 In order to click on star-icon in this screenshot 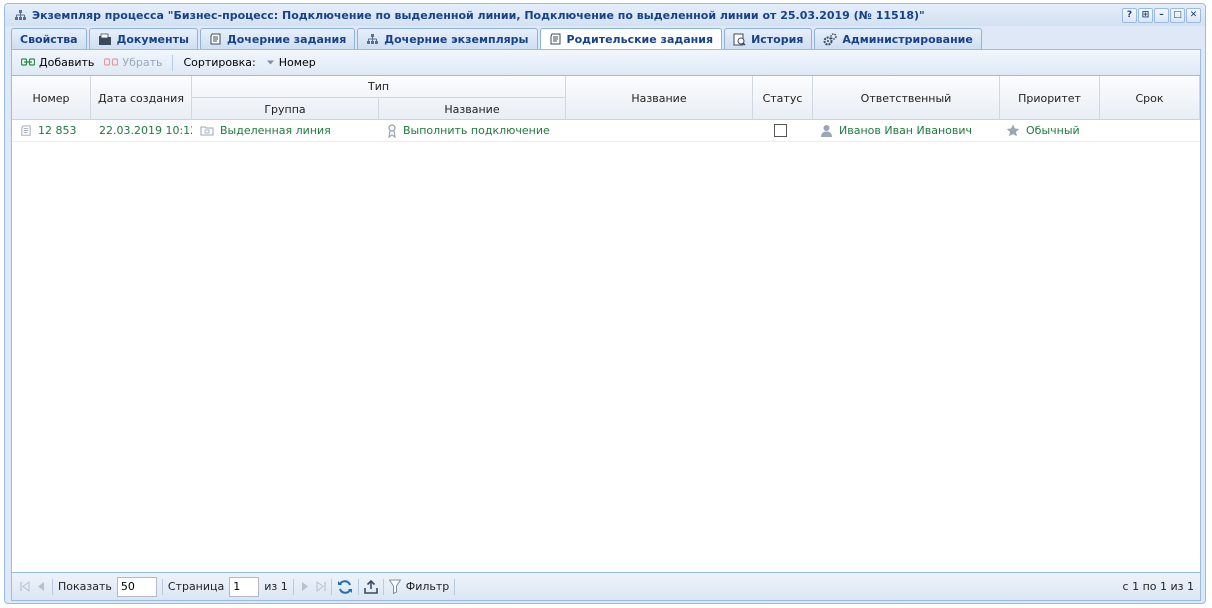, I will do `click(1013, 130)`.